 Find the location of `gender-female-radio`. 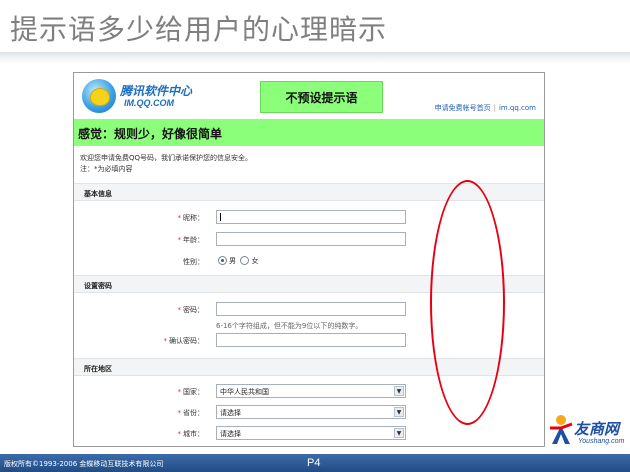

gender-female-radio is located at coordinates (245, 260).